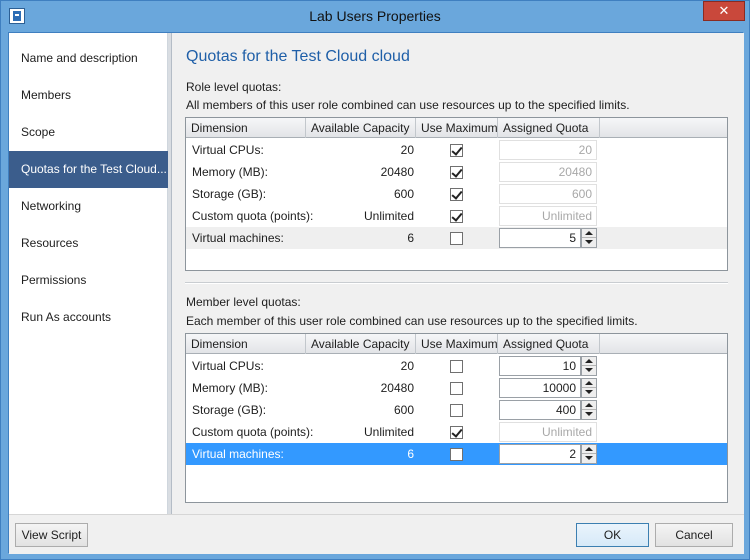 The image size is (750, 560). I want to click on nav-item-name-and-description: Name and description, so click(88, 58).